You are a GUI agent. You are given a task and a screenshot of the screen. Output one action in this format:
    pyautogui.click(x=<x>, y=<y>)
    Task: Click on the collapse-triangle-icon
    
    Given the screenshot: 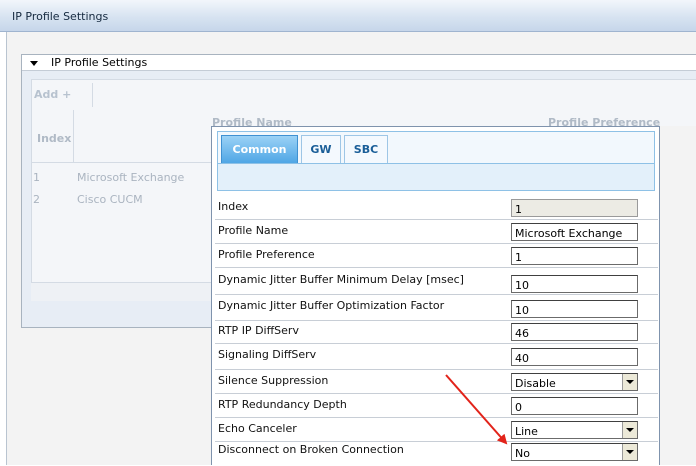 What is the action you would take?
    pyautogui.click(x=34, y=63)
    